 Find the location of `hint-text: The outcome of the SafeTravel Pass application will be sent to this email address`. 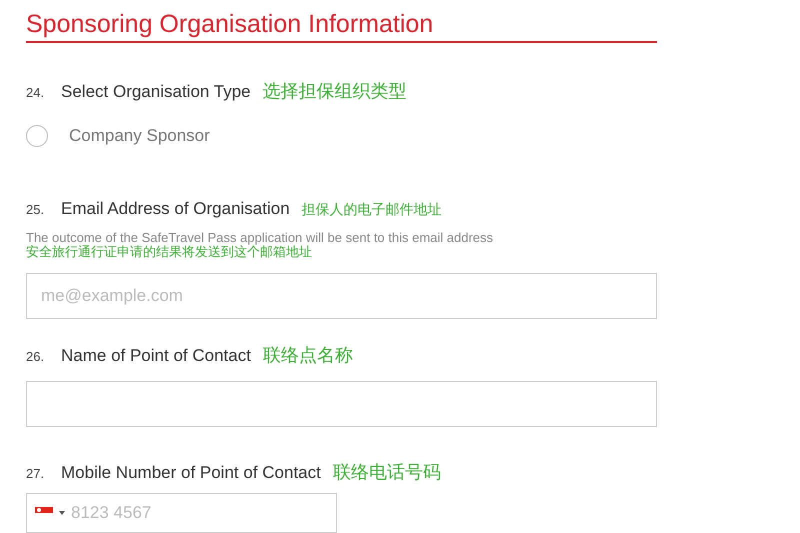

hint-text: The outcome of the SafeTravel Pass application will be sent to this email address is located at coordinates (260, 238).